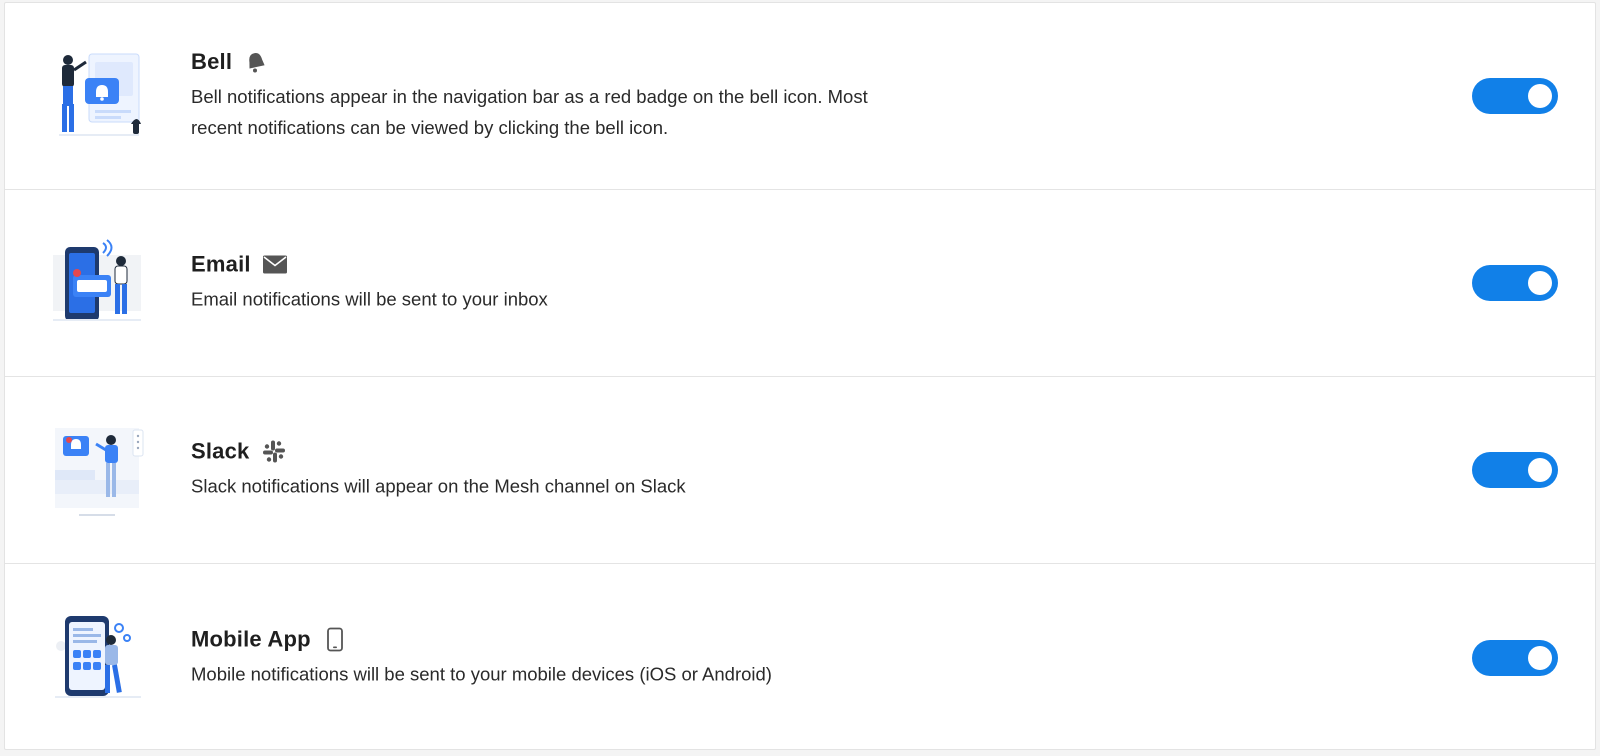 The image size is (1600, 756). What do you see at coordinates (220, 451) in the screenshot?
I see `setting-title-slack: Slack` at bounding box center [220, 451].